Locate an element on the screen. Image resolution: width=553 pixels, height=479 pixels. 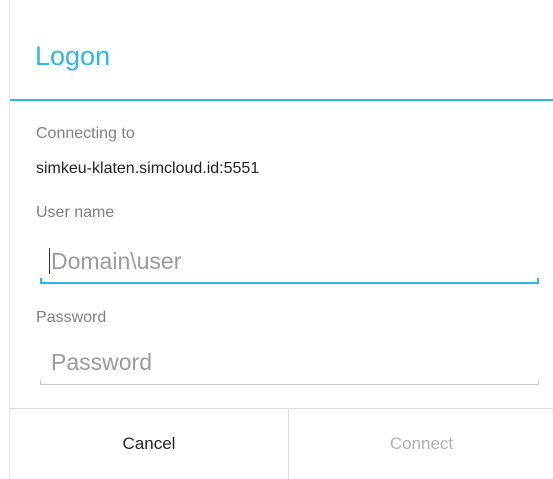
dialog-title: Logon is located at coordinates (73, 56).